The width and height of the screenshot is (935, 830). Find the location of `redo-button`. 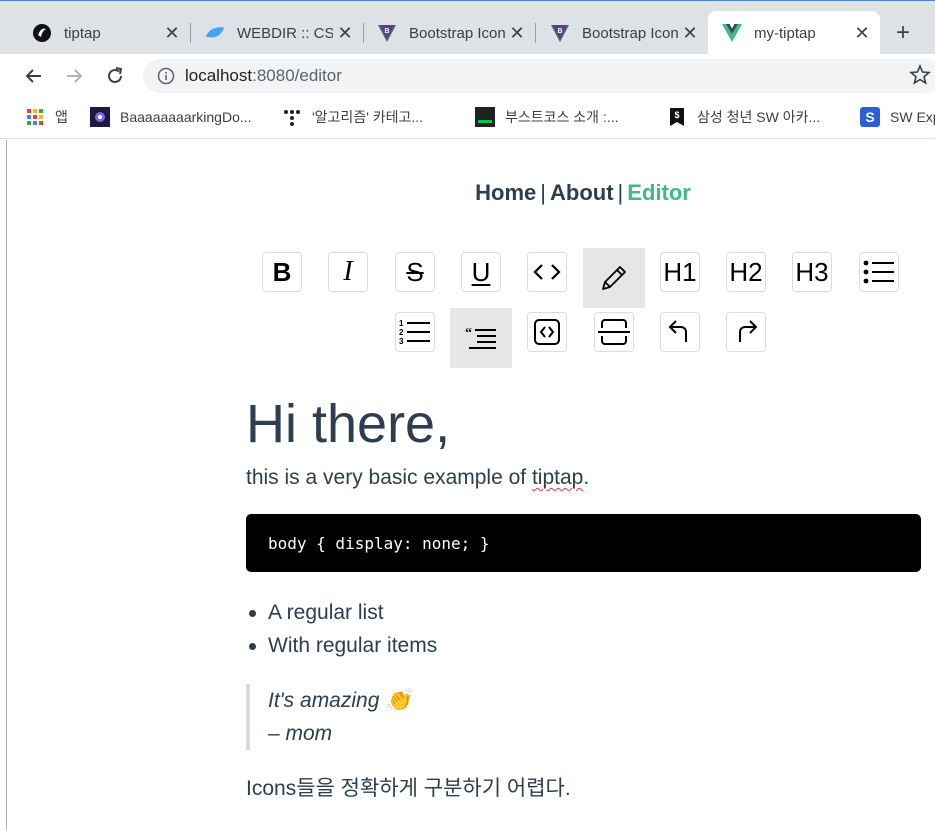

redo-button is located at coordinates (746, 332).